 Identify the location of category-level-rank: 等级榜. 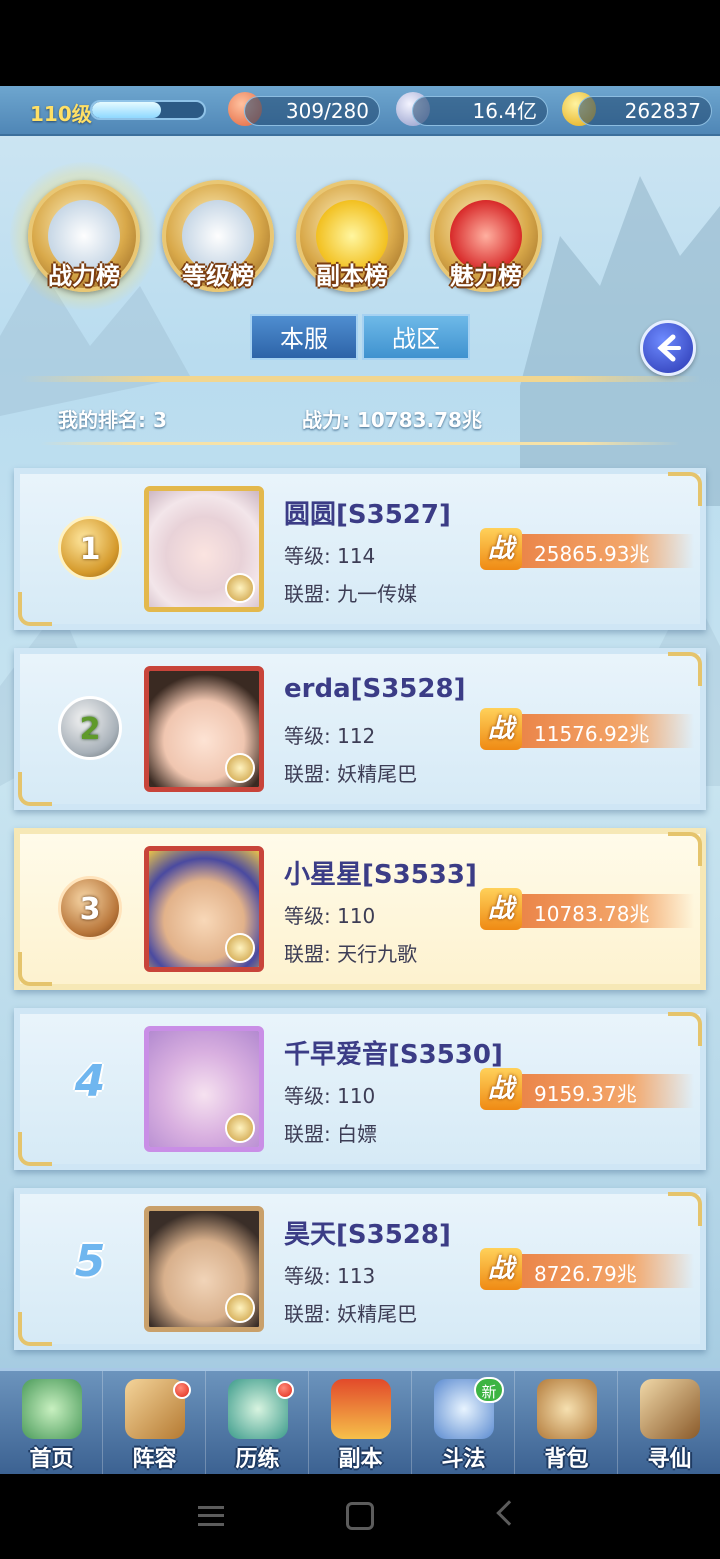
(218, 238).